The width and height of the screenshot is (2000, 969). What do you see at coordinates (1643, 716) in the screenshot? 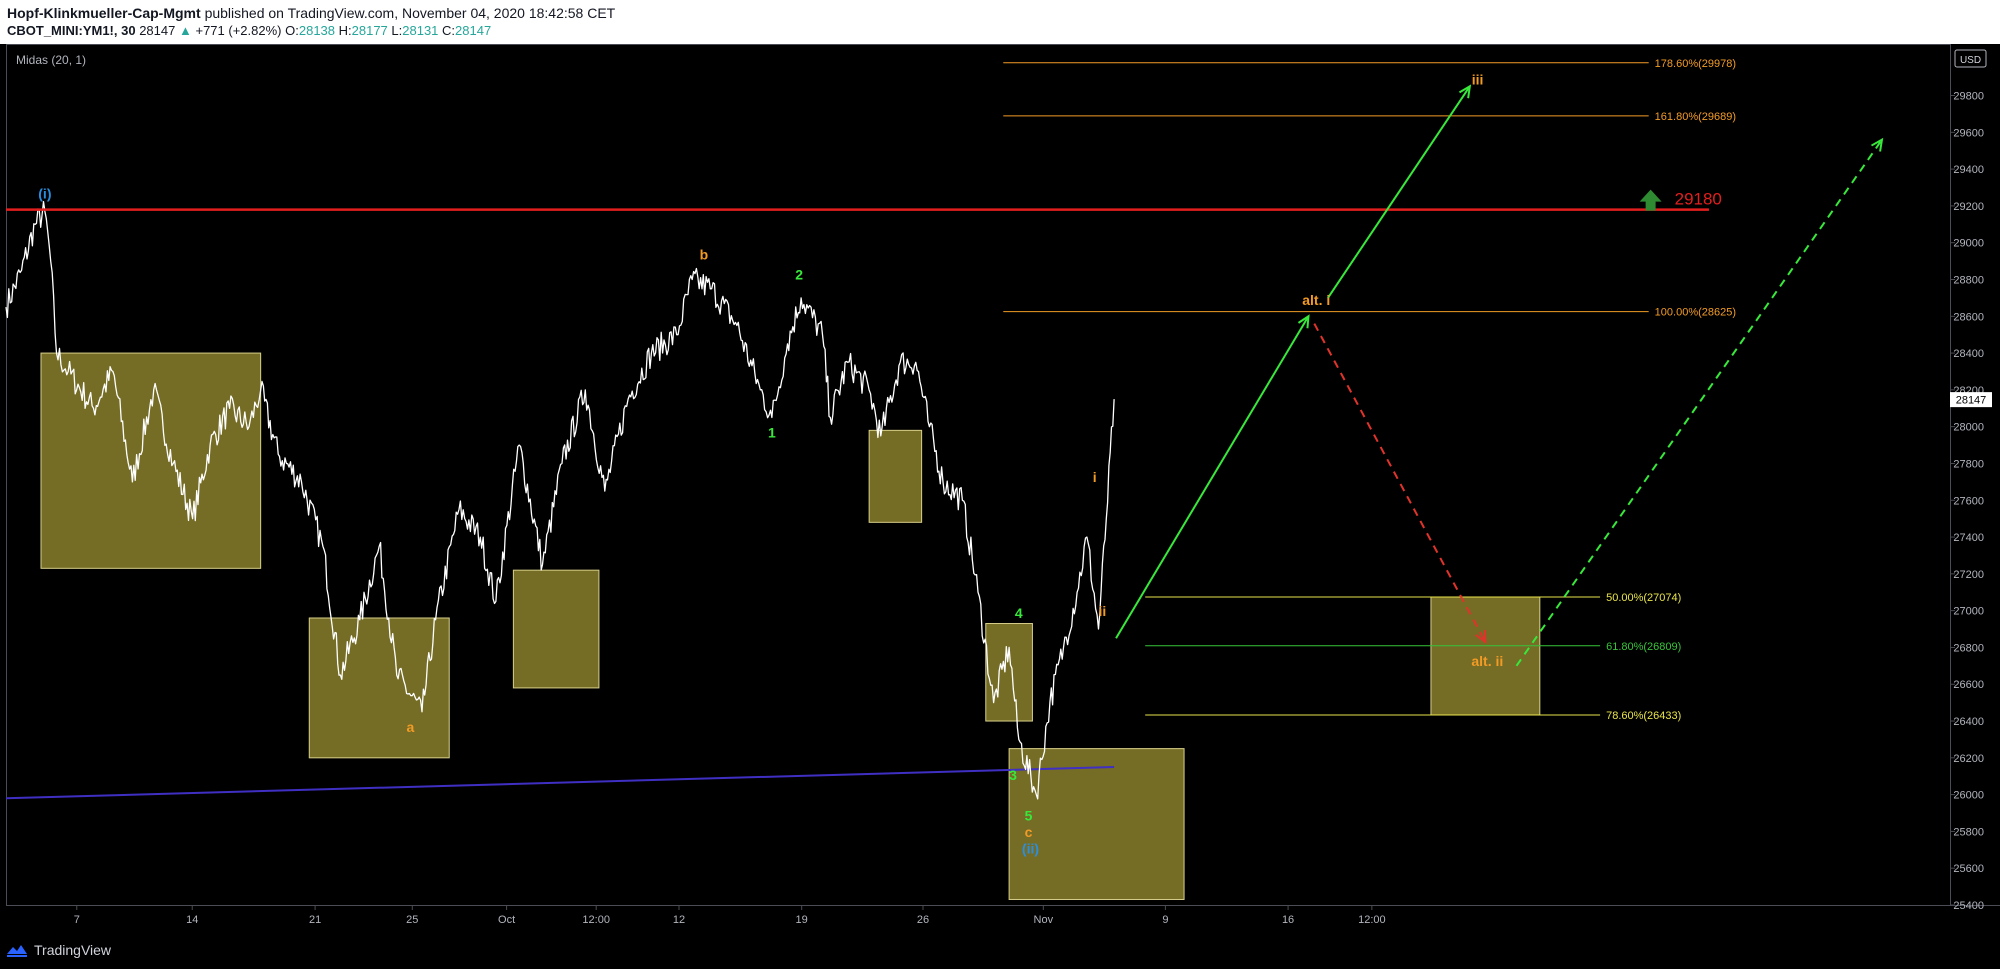
I see `fib-level-label-6: 78.60%(26433)` at bounding box center [1643, 716].